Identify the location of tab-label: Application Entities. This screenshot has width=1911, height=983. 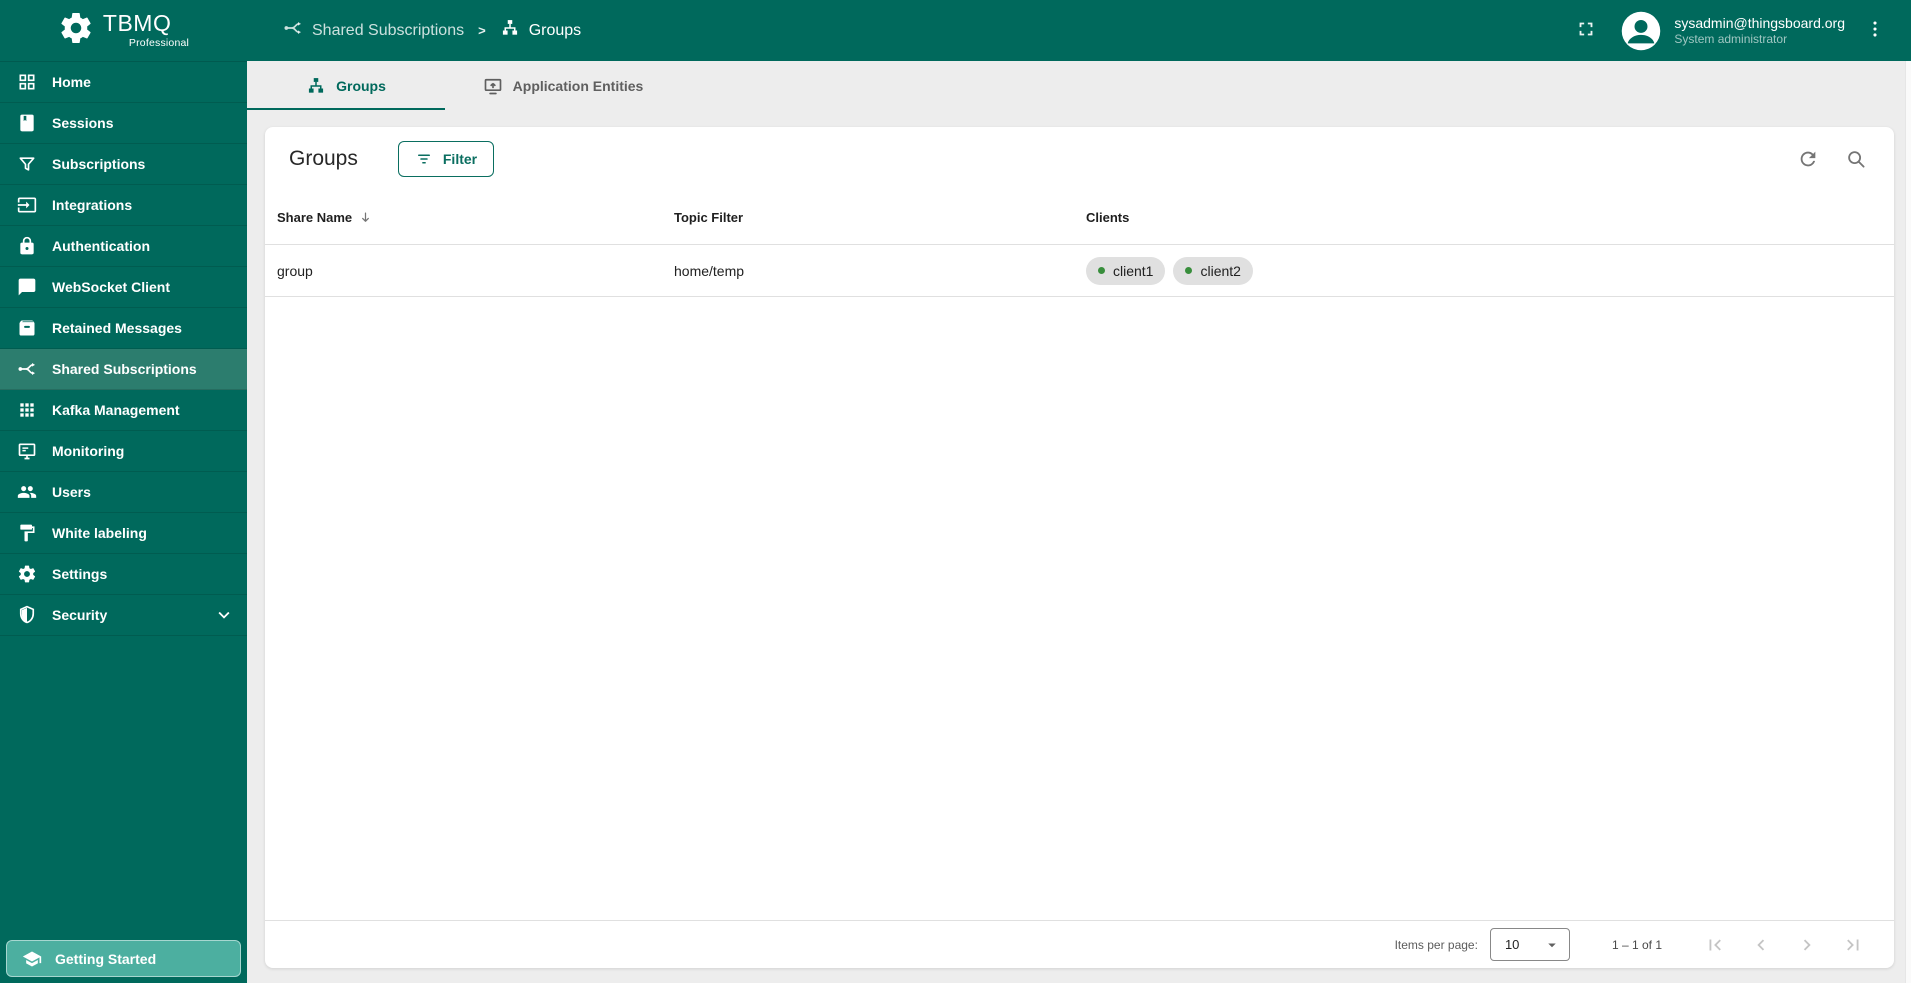
(578, 85).